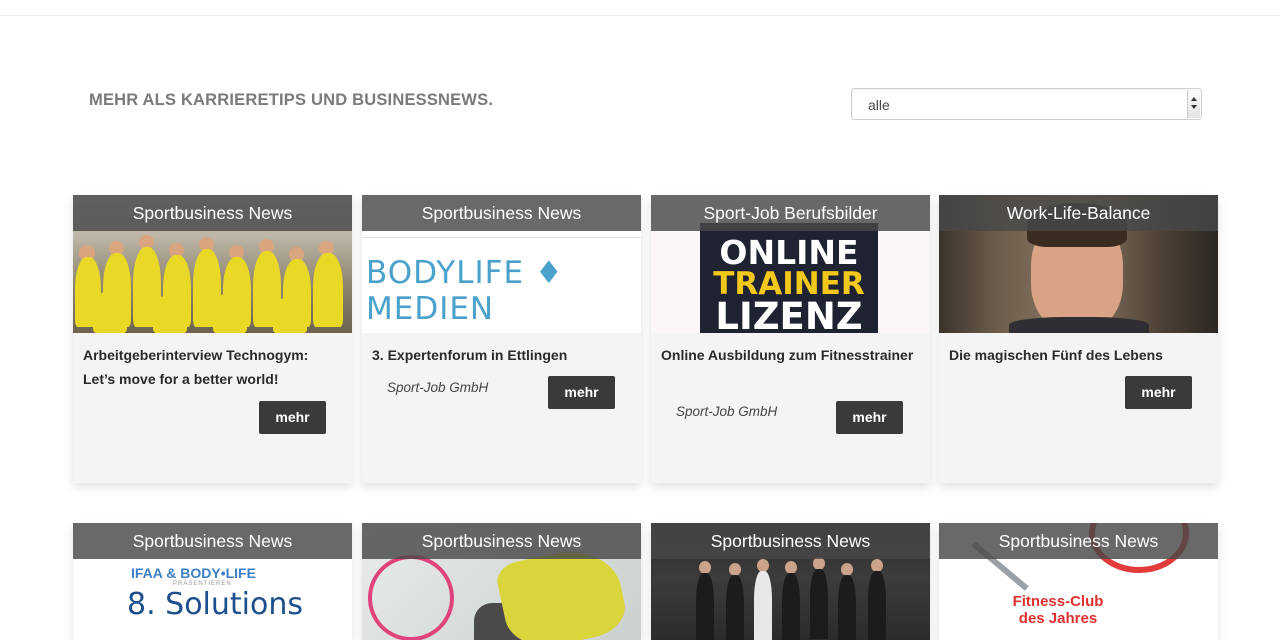 This screenshot has width=1280, height=640. What do you see at coordinates (502, 355) in the screenshot?
I see `card-title: 3. Expertenforum in Ettlingen` at bounding box center [502, 355].